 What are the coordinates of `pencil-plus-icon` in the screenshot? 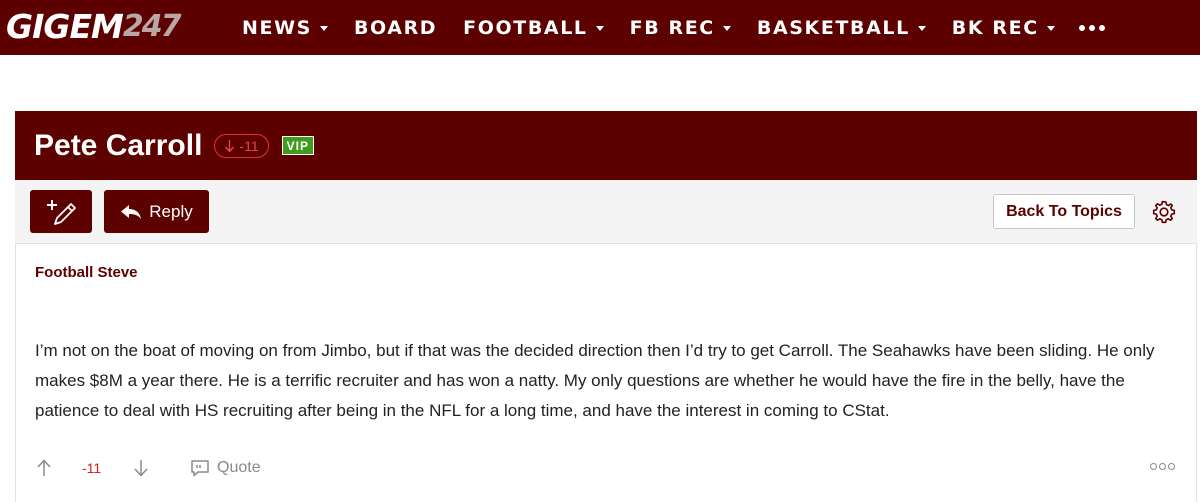 It's located at (61, 212).